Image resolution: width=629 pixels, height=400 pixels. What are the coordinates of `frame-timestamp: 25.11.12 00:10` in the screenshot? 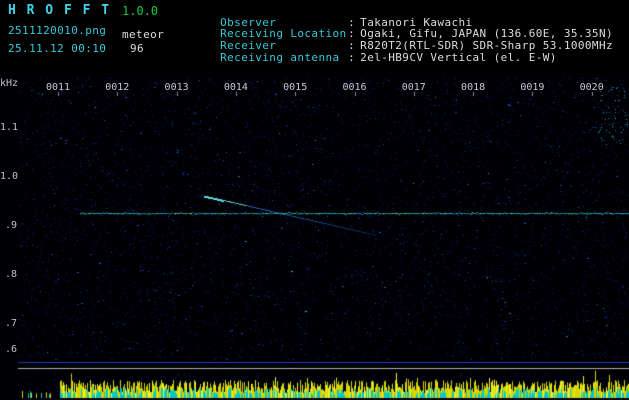 It's located at (57, 48).